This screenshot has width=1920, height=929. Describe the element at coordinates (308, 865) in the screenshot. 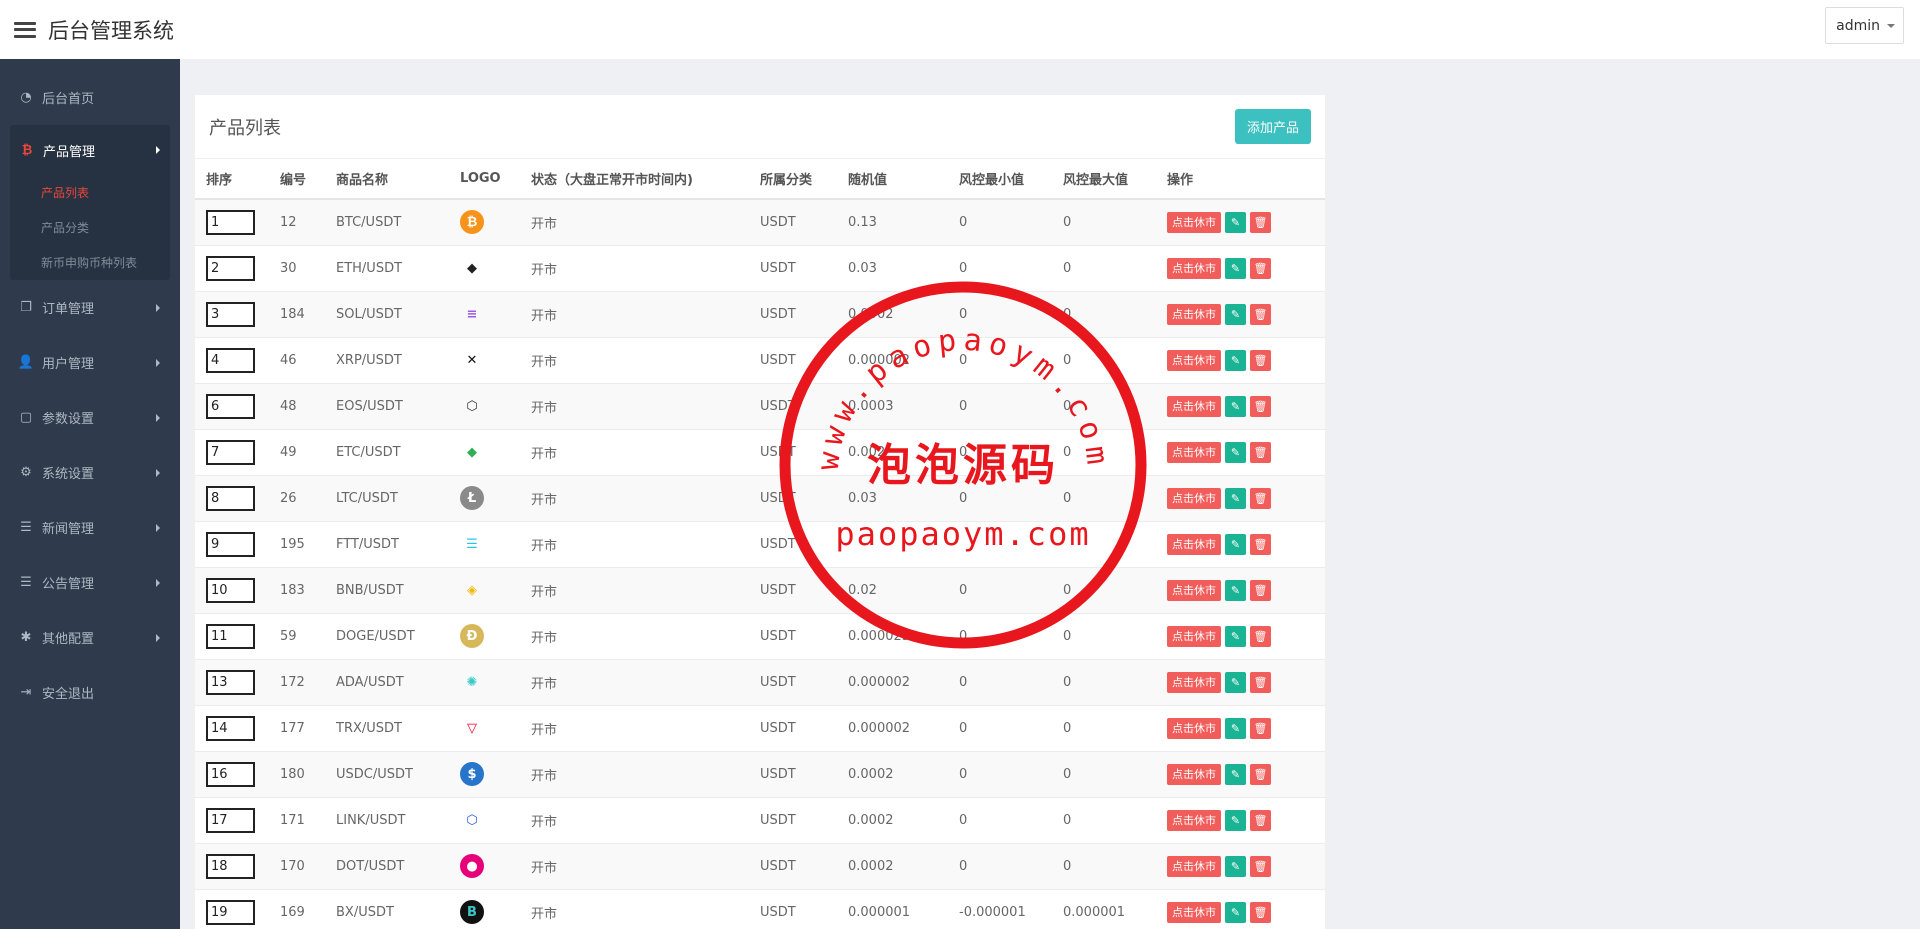

I see `id-cell: 170` at that location.